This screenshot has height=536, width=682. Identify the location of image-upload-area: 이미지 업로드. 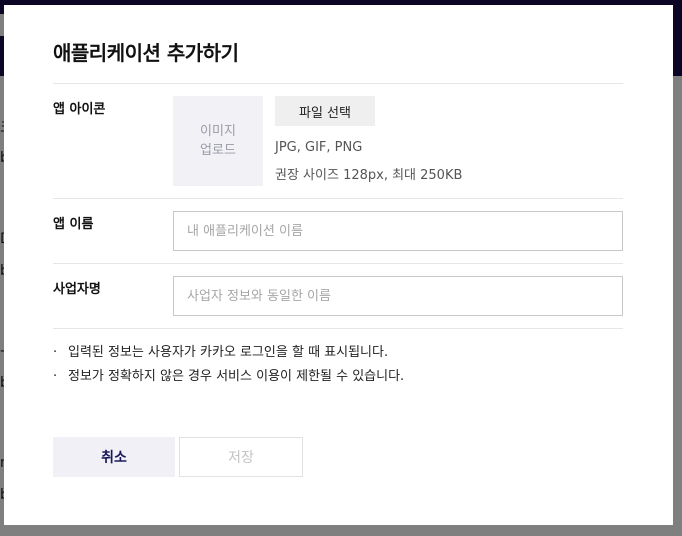
(218, 141).